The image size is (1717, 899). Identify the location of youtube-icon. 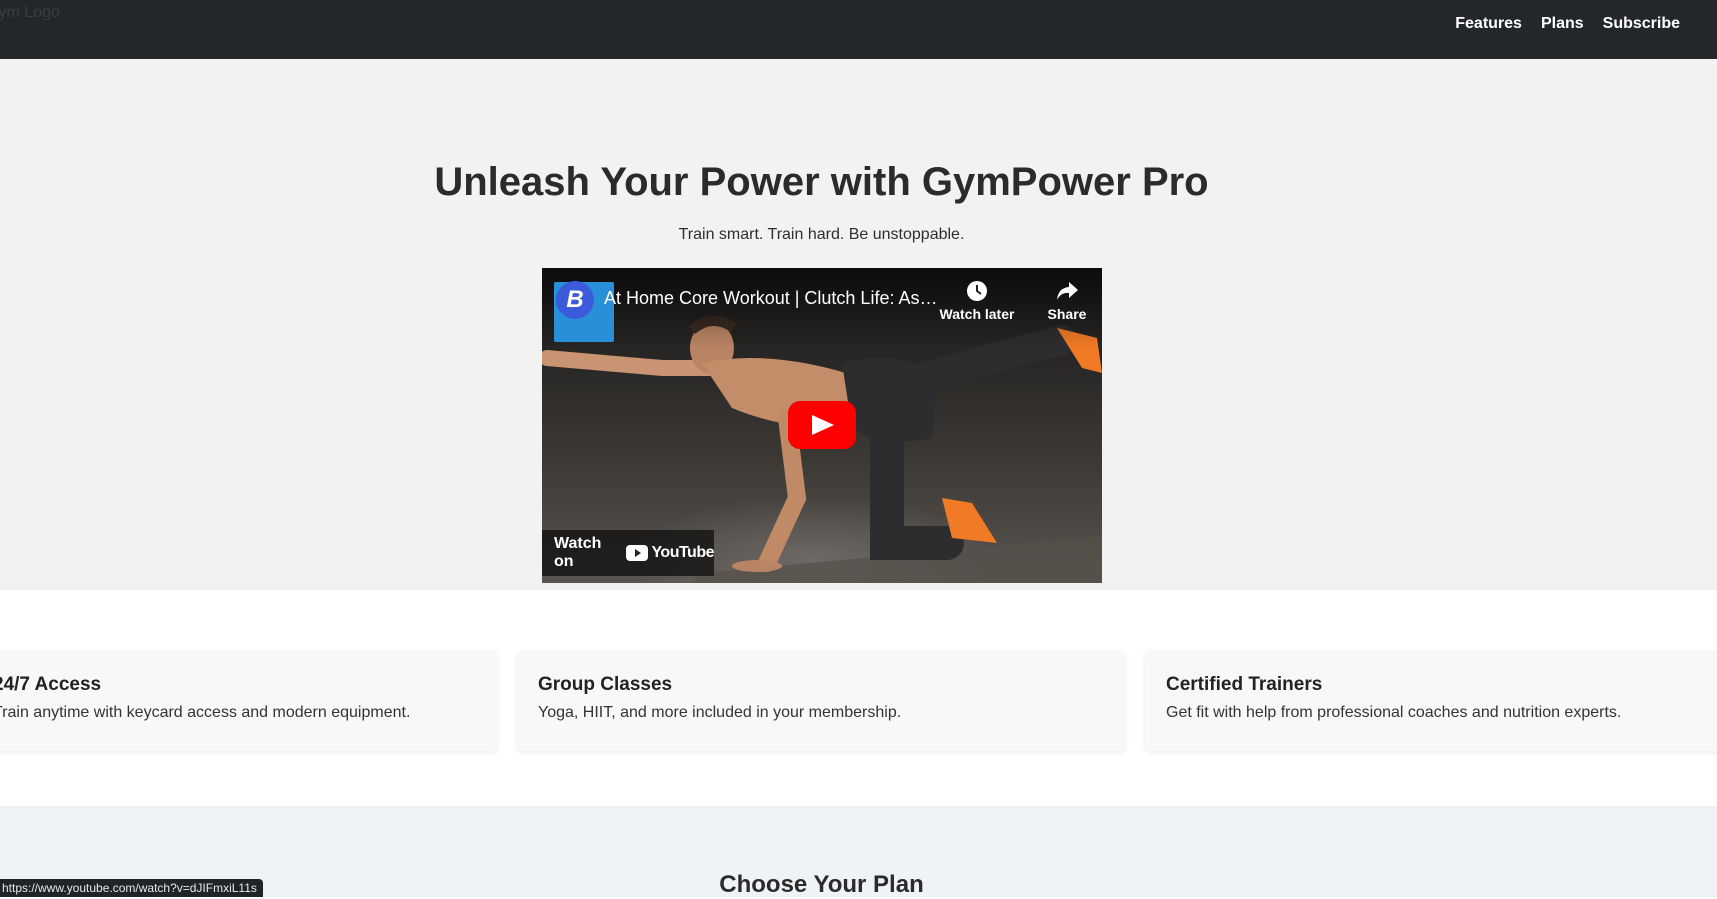
(637, 553).